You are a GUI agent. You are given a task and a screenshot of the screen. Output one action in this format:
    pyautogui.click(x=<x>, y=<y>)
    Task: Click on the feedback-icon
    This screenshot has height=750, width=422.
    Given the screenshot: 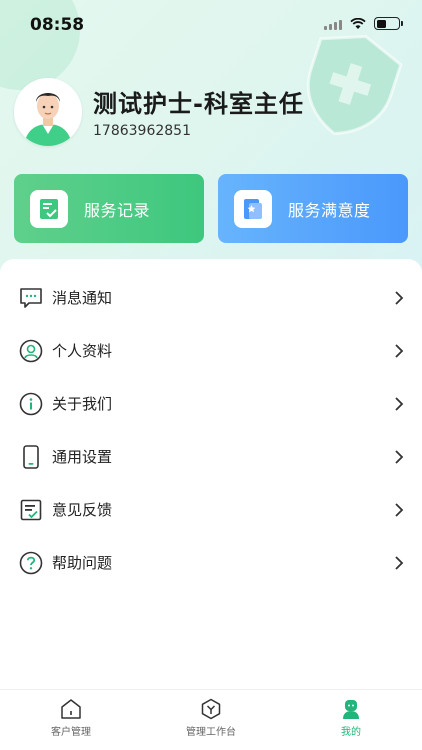 What is the action you would take?
    pyautogui.click(x=31, y=510)
    